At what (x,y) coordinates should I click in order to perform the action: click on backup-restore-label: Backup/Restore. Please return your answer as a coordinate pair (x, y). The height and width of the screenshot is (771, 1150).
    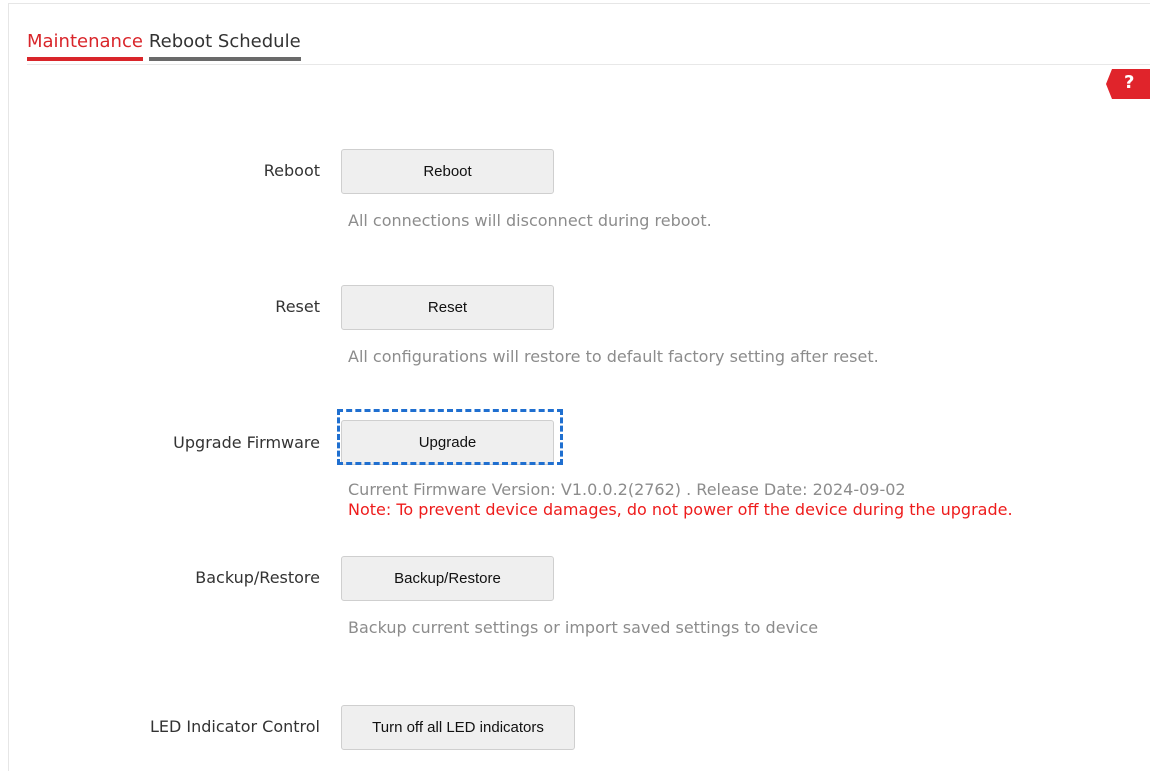
    Looking at the image, I should click on (257, 577).